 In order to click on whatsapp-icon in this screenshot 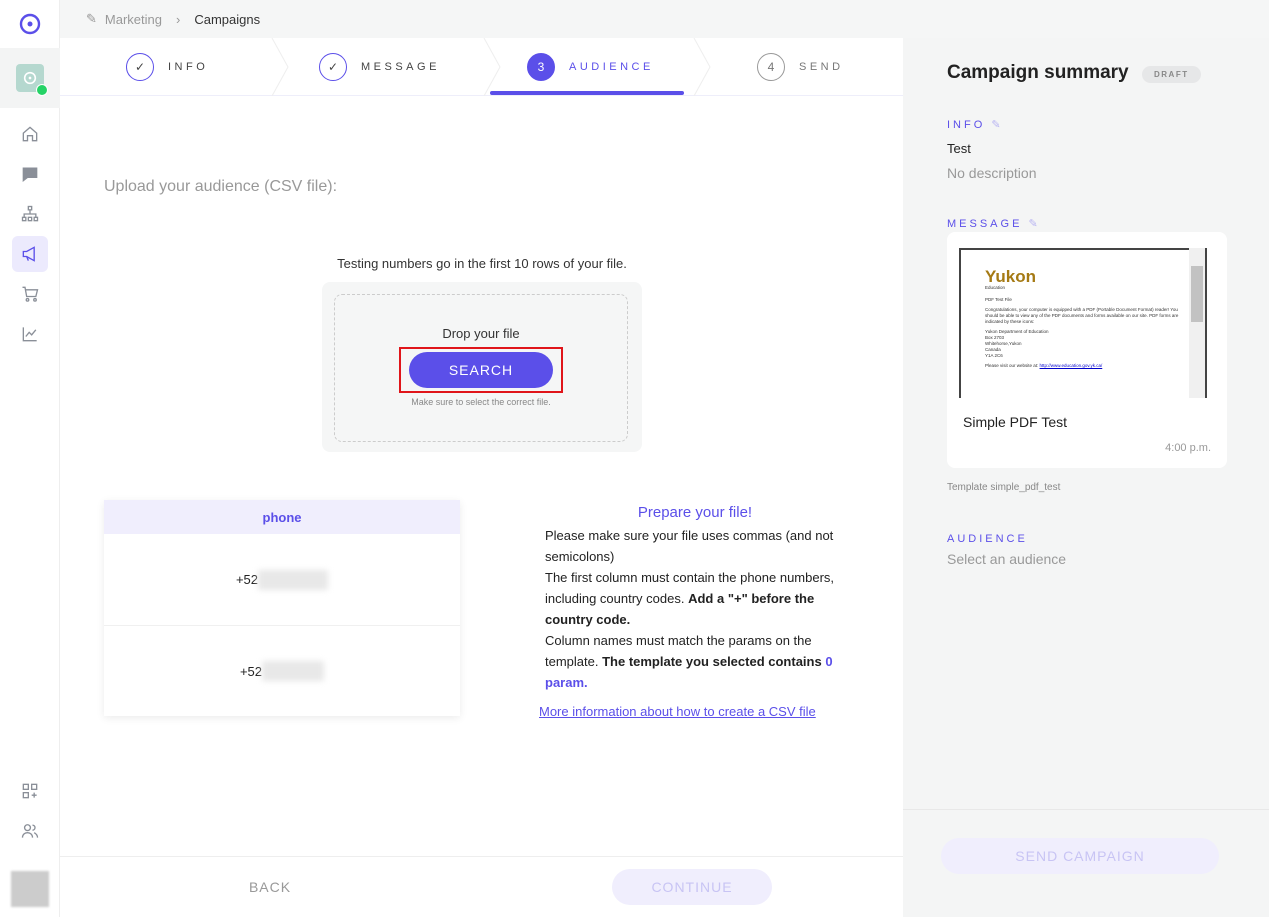, I will do `click(42, 90)`.